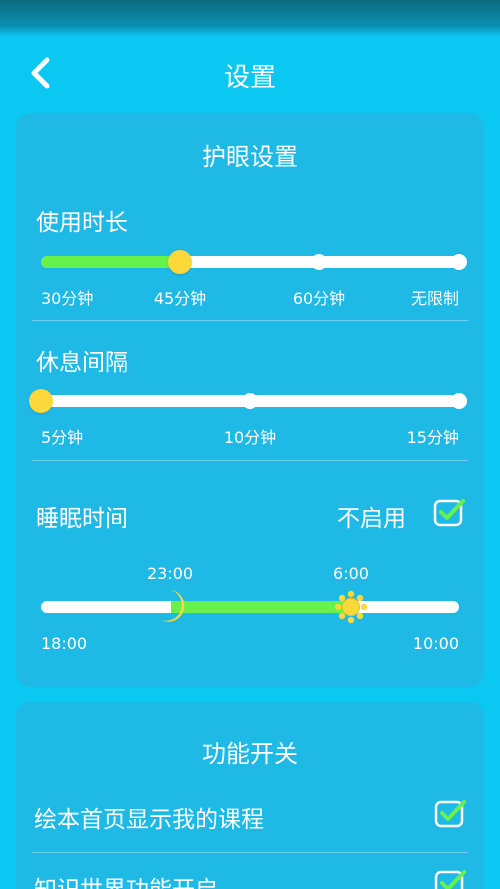  Describe the element at coordinates (110, 262) in the screenshot. I see `usage-duration-fill` at that location.